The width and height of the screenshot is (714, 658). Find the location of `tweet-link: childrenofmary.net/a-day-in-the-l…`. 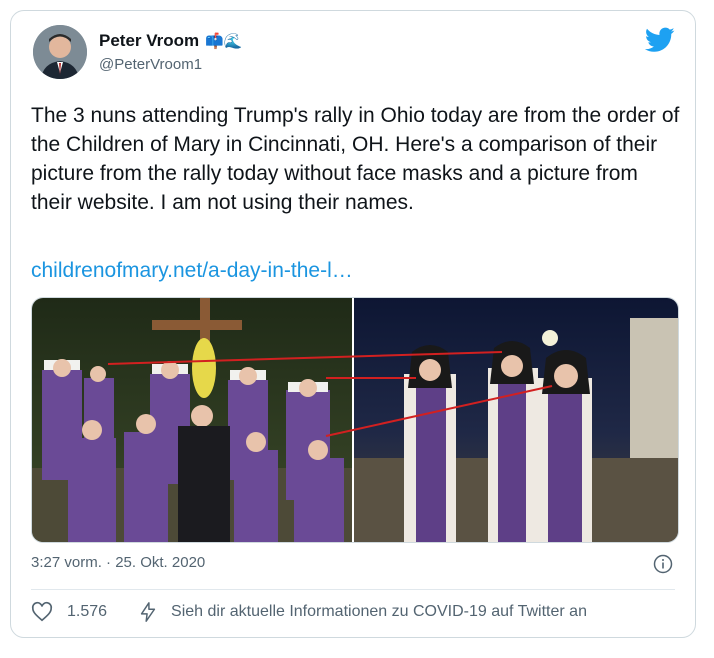

tweet-link: childrenofmary.net/a-day-in-the-l… is located at coordinates (192, 271).